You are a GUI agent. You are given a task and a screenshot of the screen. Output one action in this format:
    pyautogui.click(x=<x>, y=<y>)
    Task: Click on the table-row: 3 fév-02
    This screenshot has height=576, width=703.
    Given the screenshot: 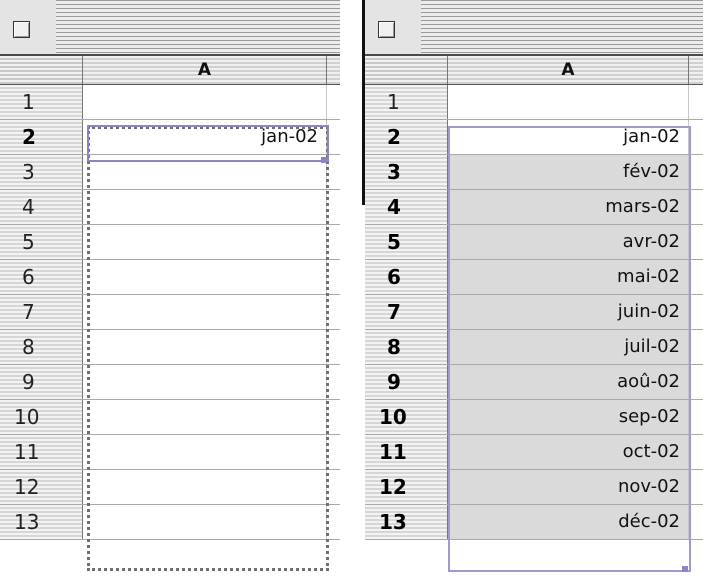 What is the action you would take?
    pyautogui.click(x=534, y=172)
    